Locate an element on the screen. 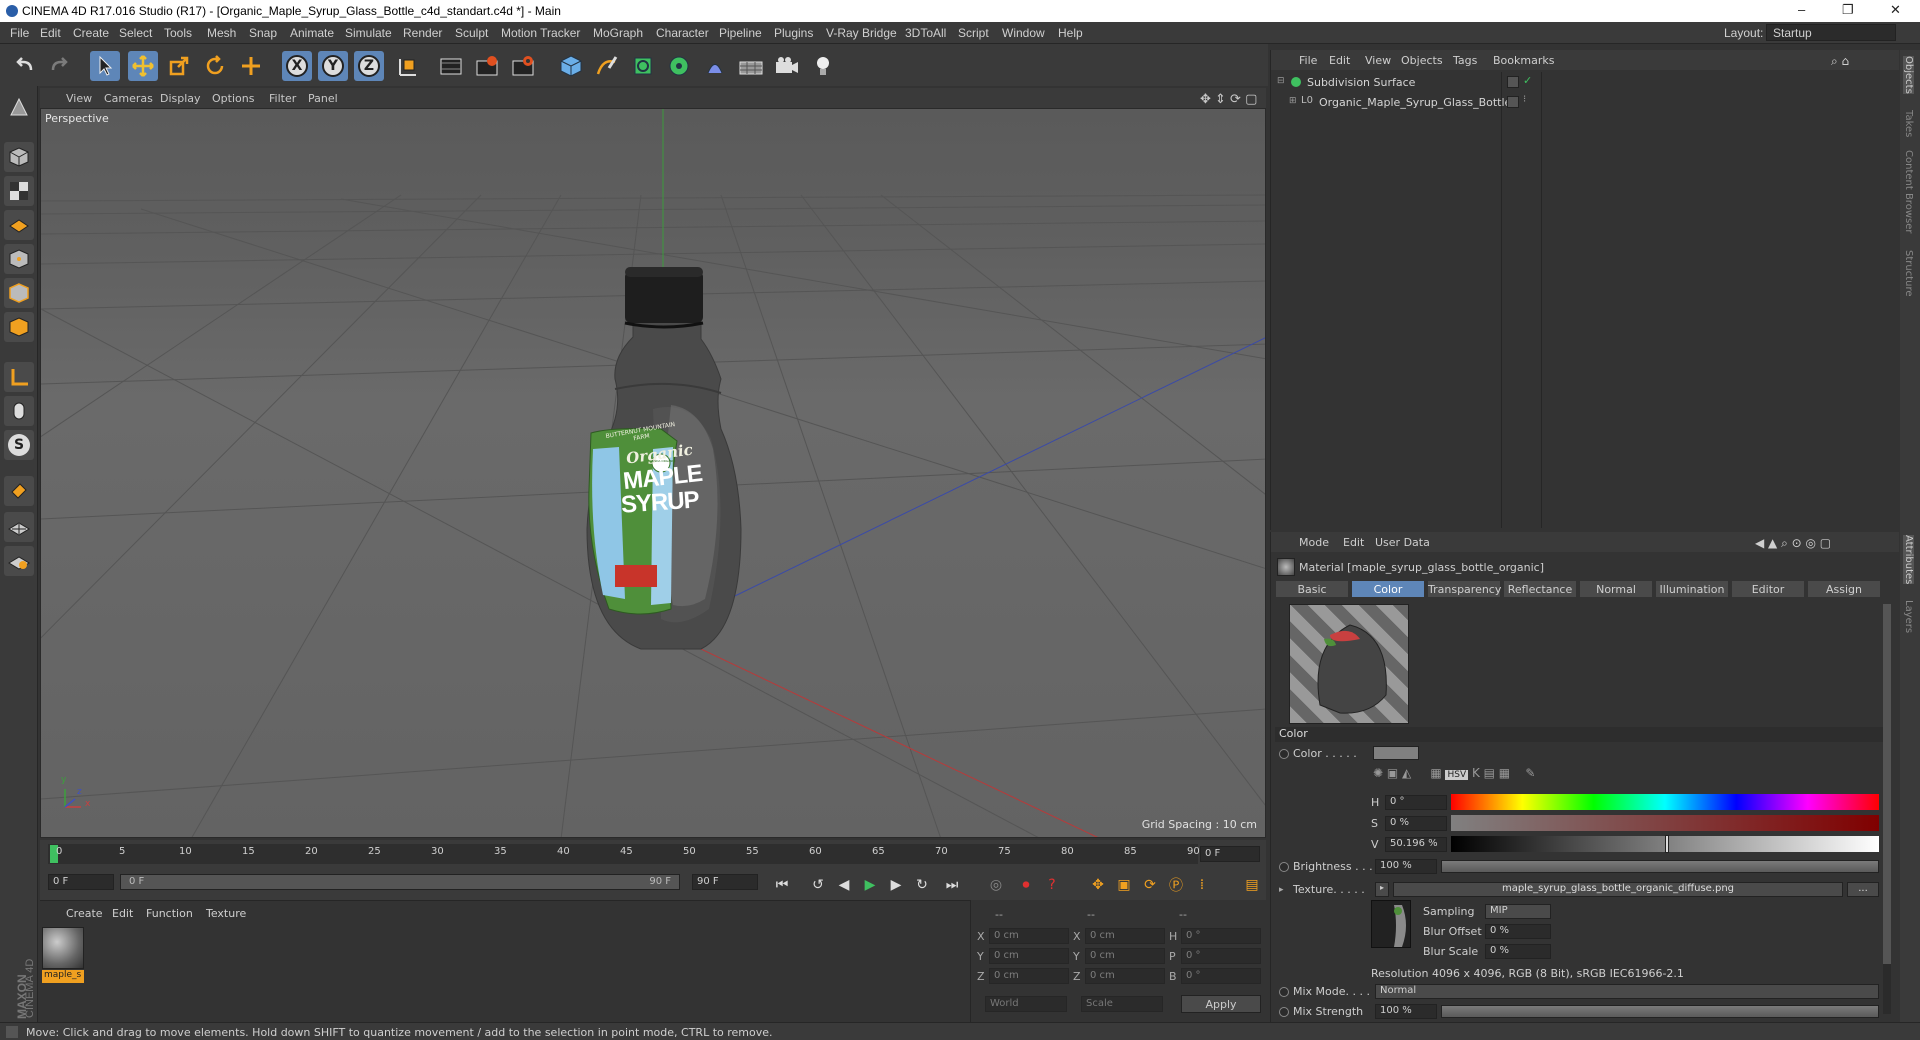 The height and width of the screenshot is (1040, 1920). material-menu-edit: Edit is located at coordinates (122, 913).